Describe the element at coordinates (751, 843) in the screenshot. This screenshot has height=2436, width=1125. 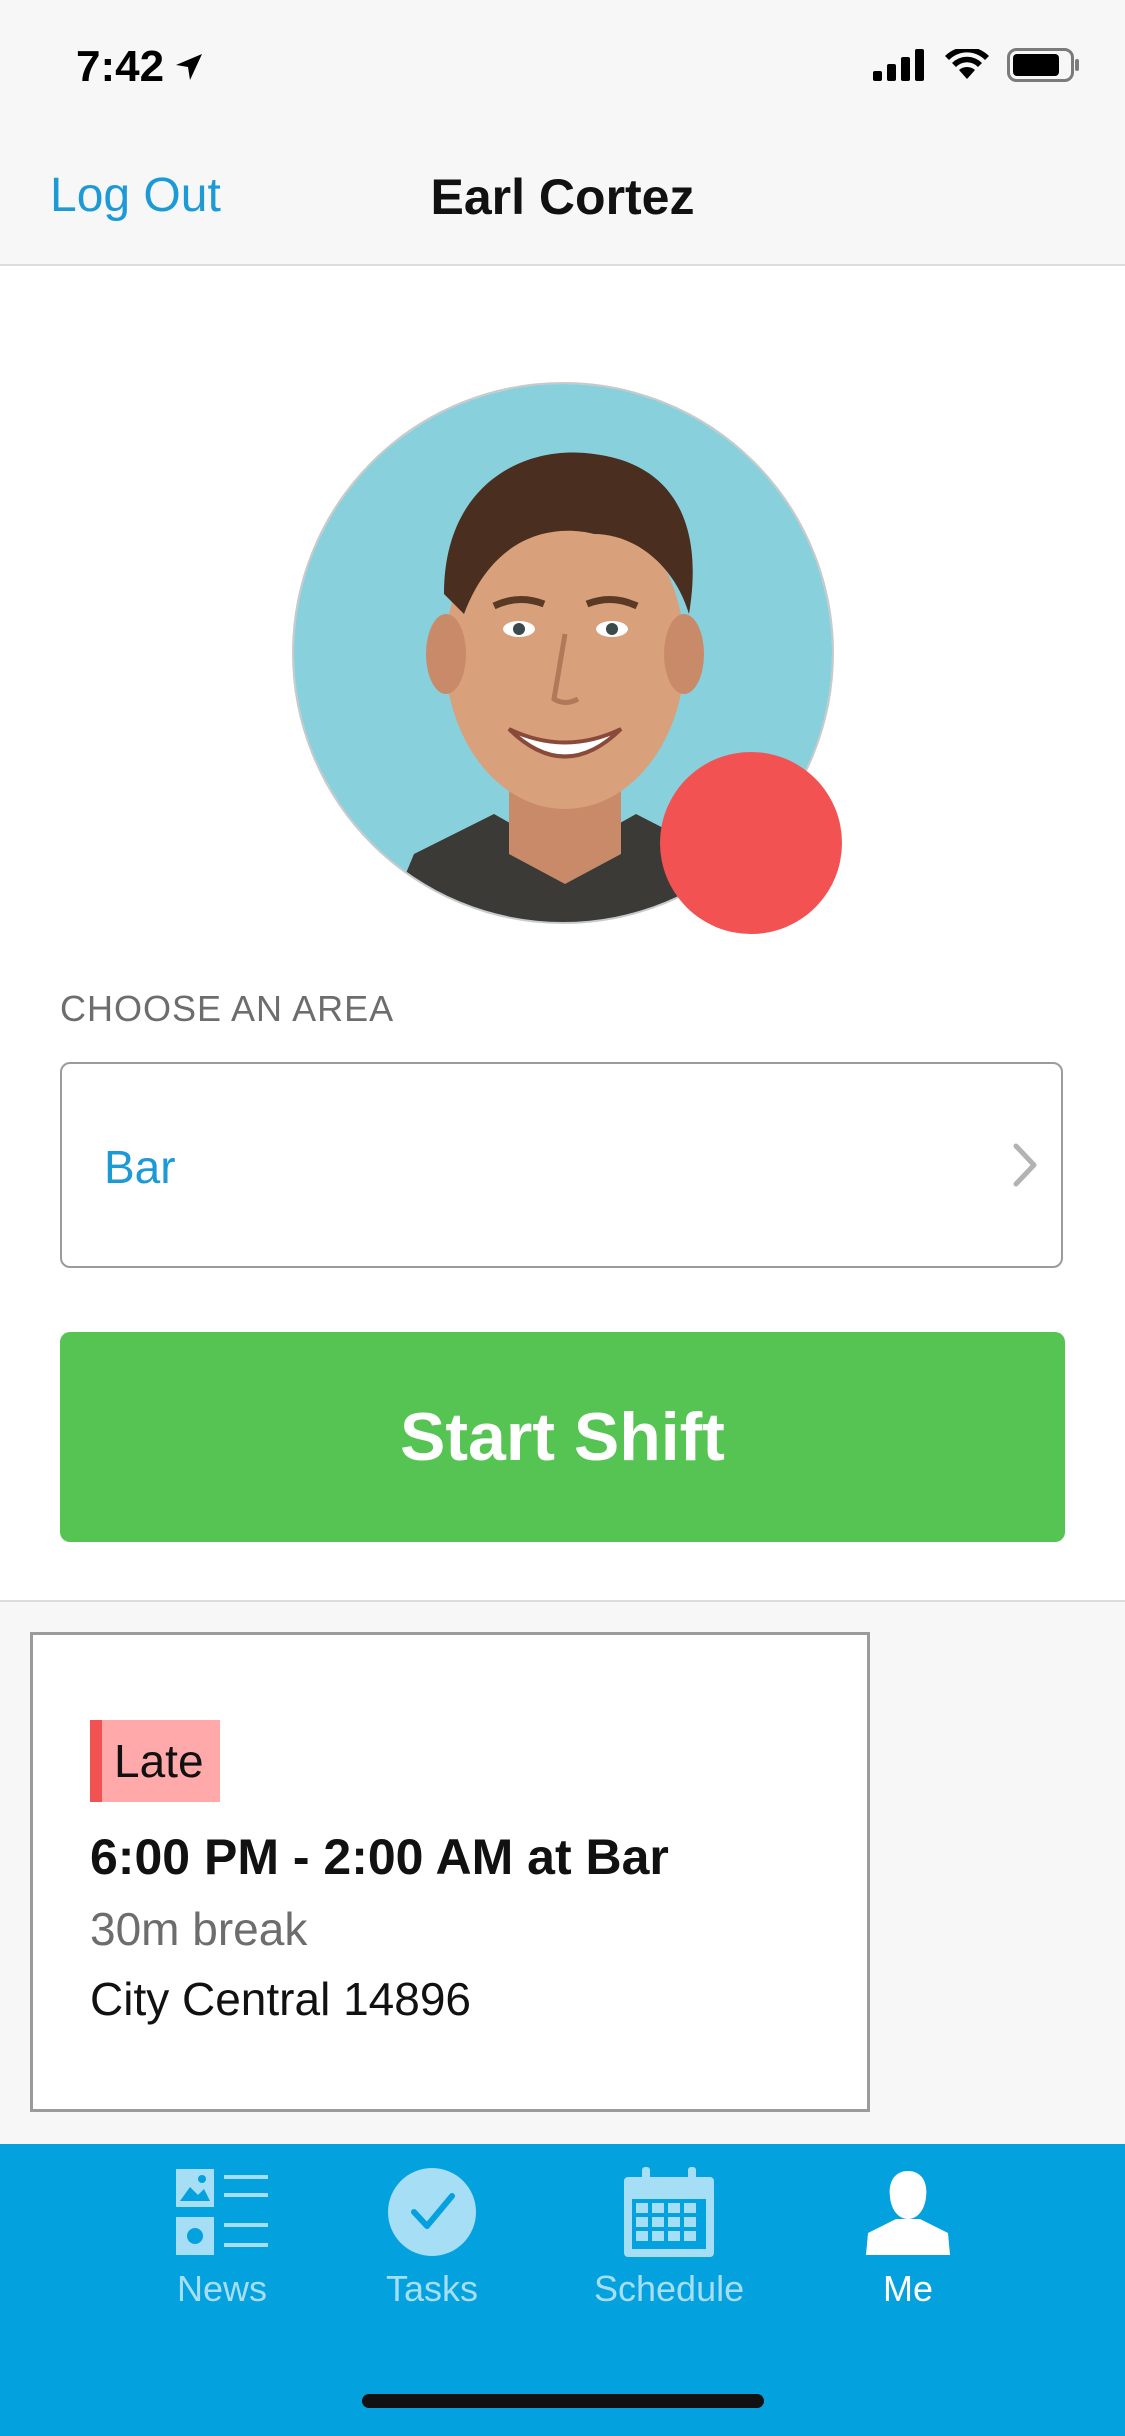
I see `status-indicator-dot` at that location.